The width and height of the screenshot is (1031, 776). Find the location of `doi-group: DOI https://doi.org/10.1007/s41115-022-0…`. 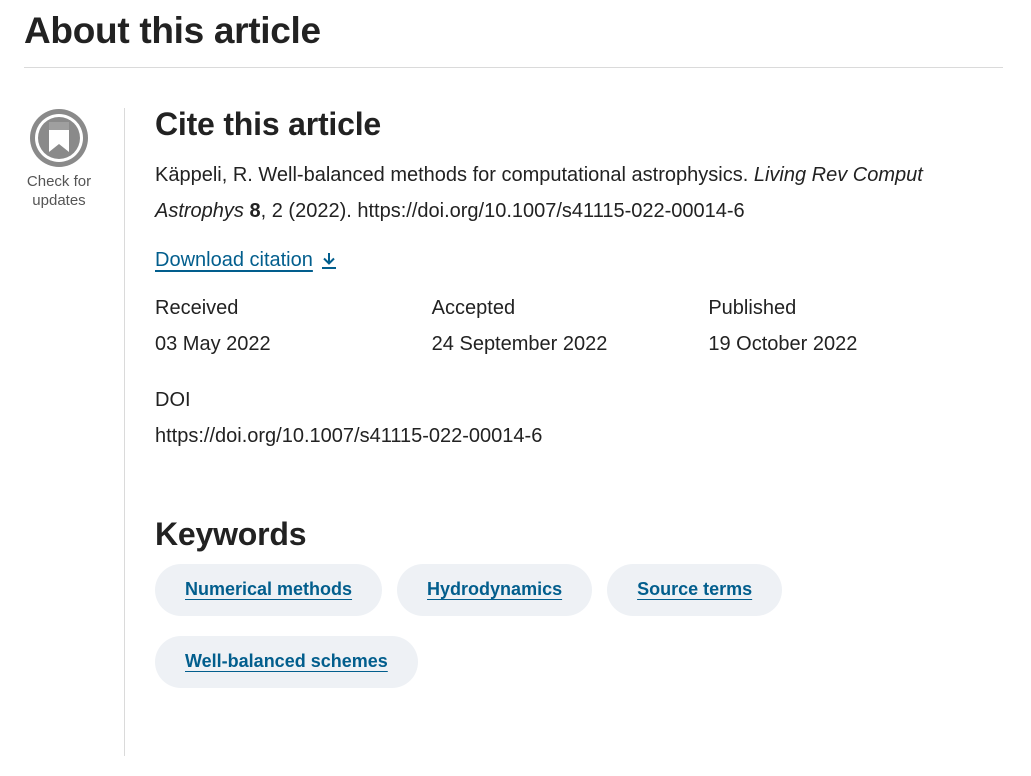

doi-group: DOI https://doi.org/10.1007/s41115-022-0… is located at coordinates (570, 418).